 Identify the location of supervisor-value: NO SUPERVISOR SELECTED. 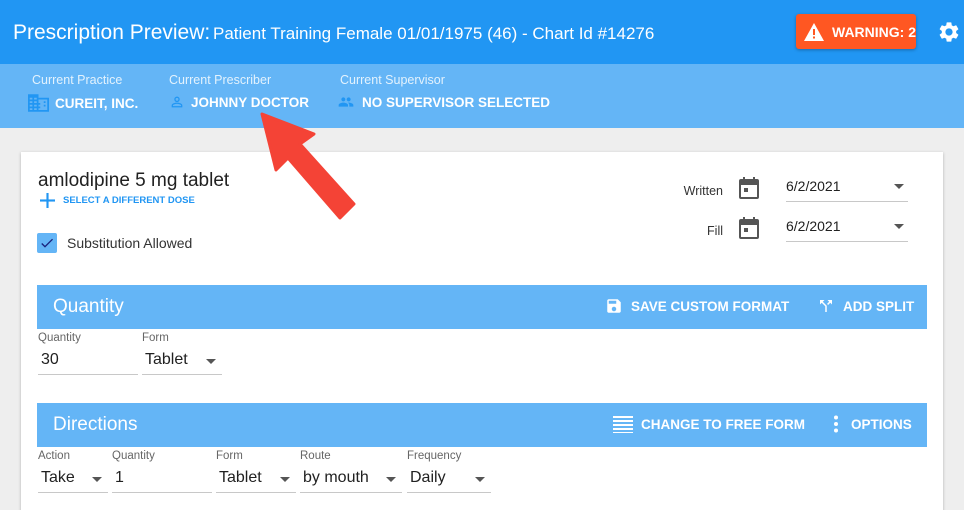
(456, 102).